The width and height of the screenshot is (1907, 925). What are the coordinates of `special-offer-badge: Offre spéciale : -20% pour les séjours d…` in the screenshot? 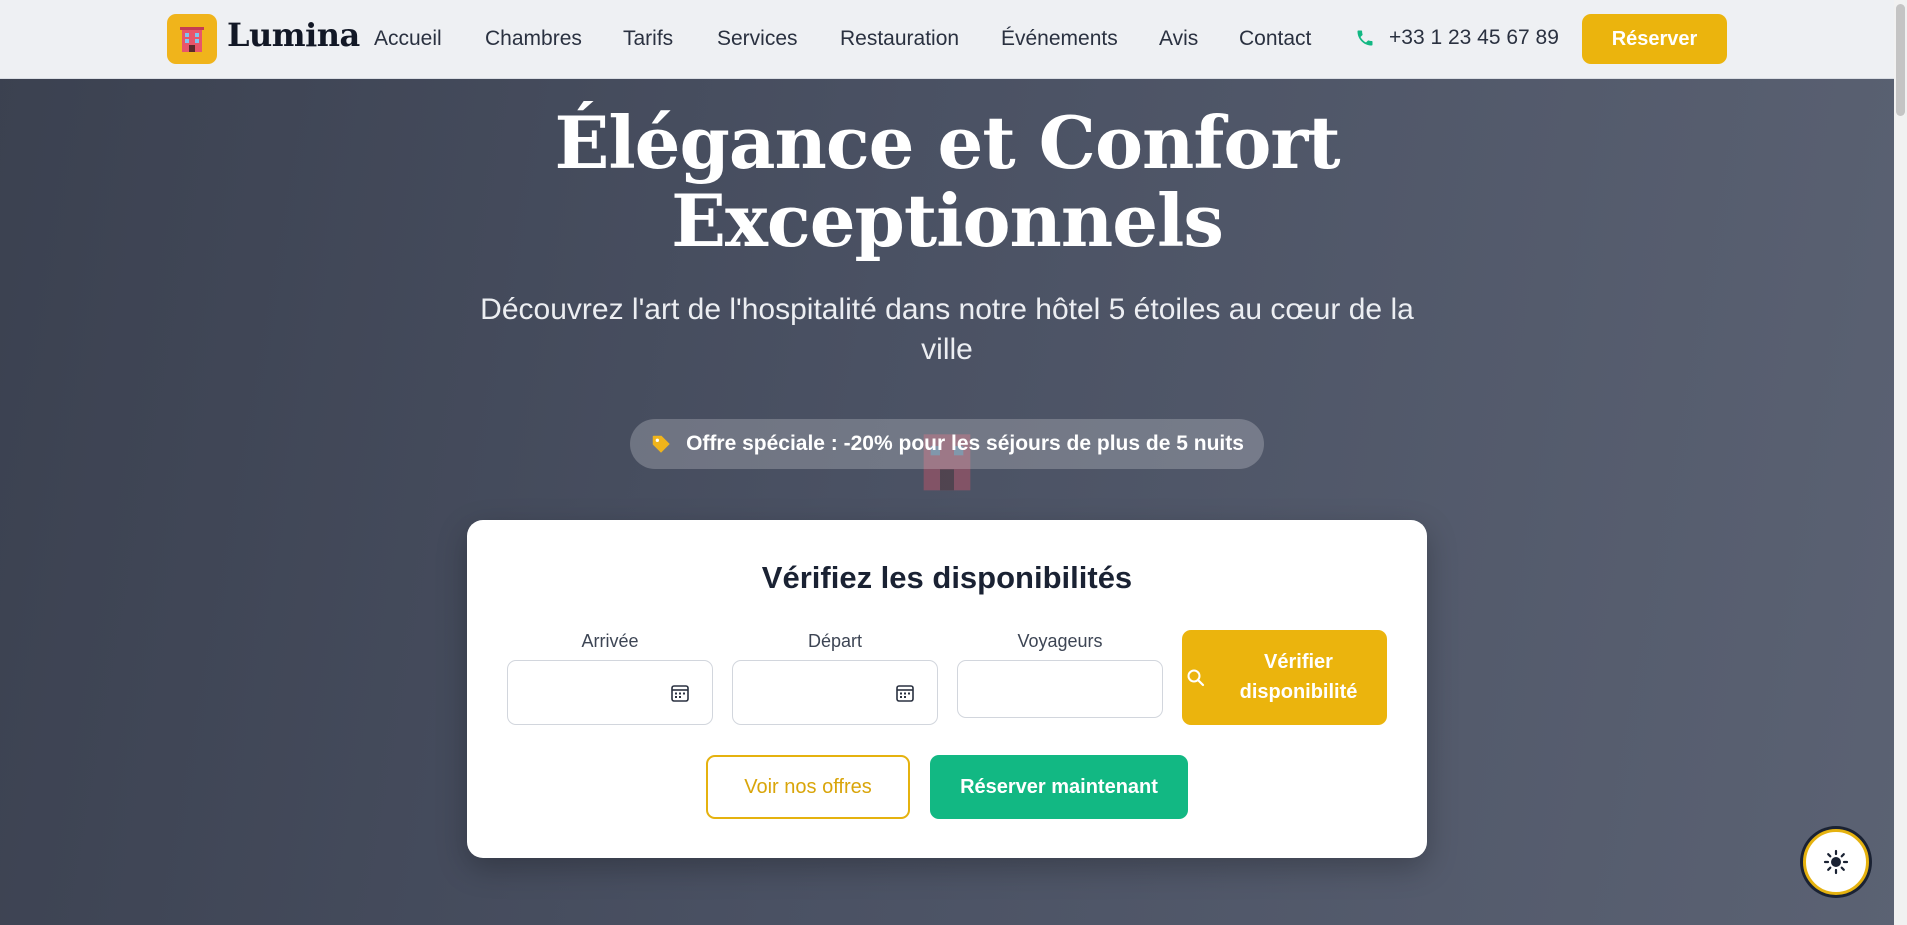 It's located at (947, 444).